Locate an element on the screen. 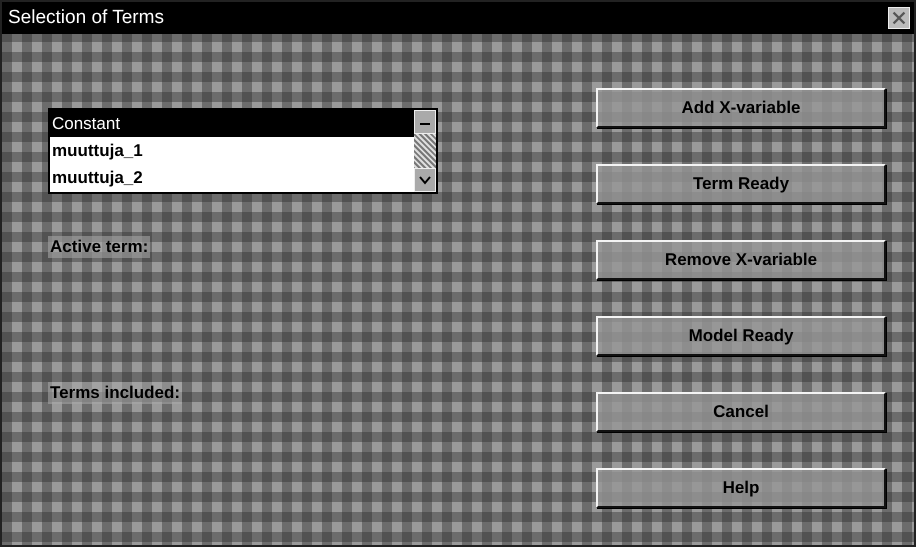 Image resolution: width=916 pixels, height=547 pixels. dialog-button: Add X-variable is located at coordinates (741, 108).